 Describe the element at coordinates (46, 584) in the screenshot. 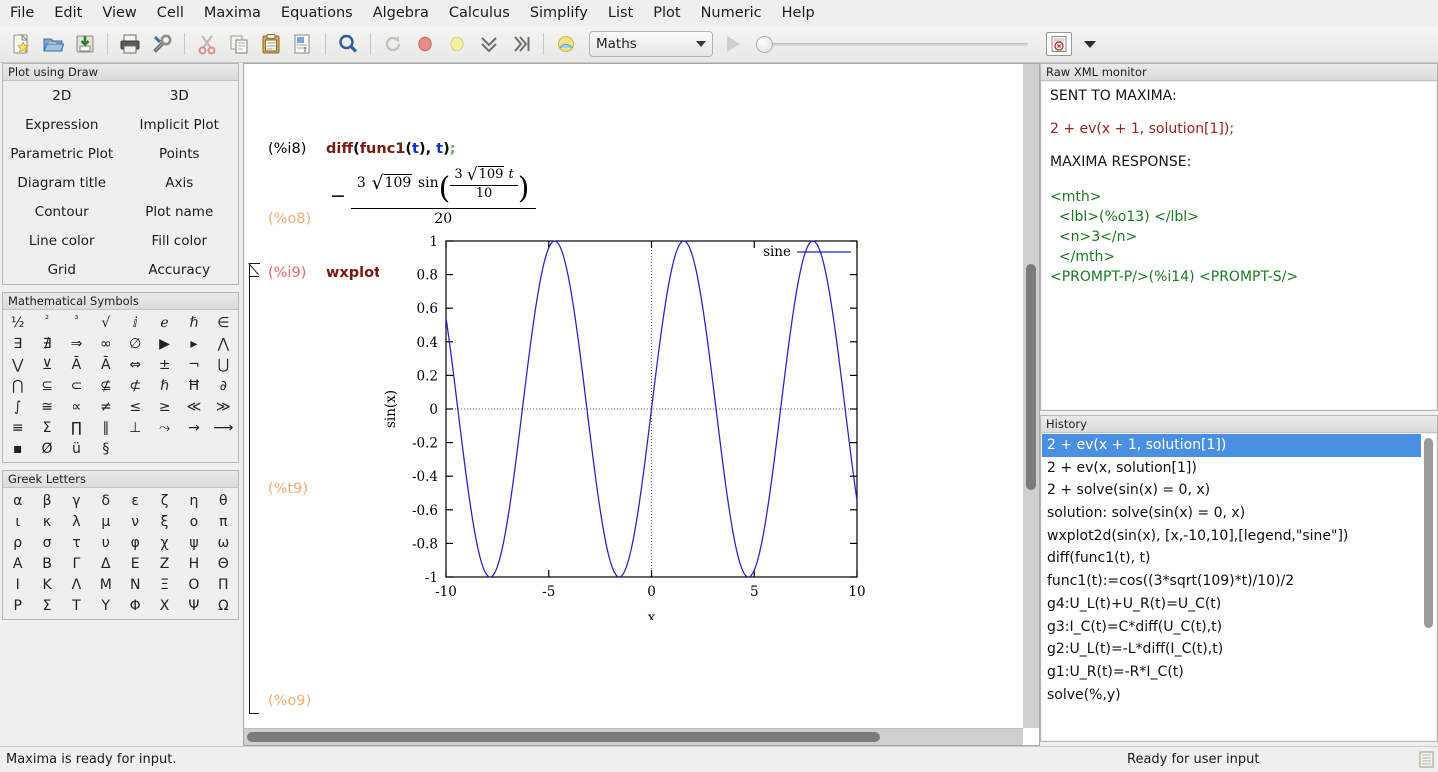

I see `greek-letter-33: Κ` at that location.